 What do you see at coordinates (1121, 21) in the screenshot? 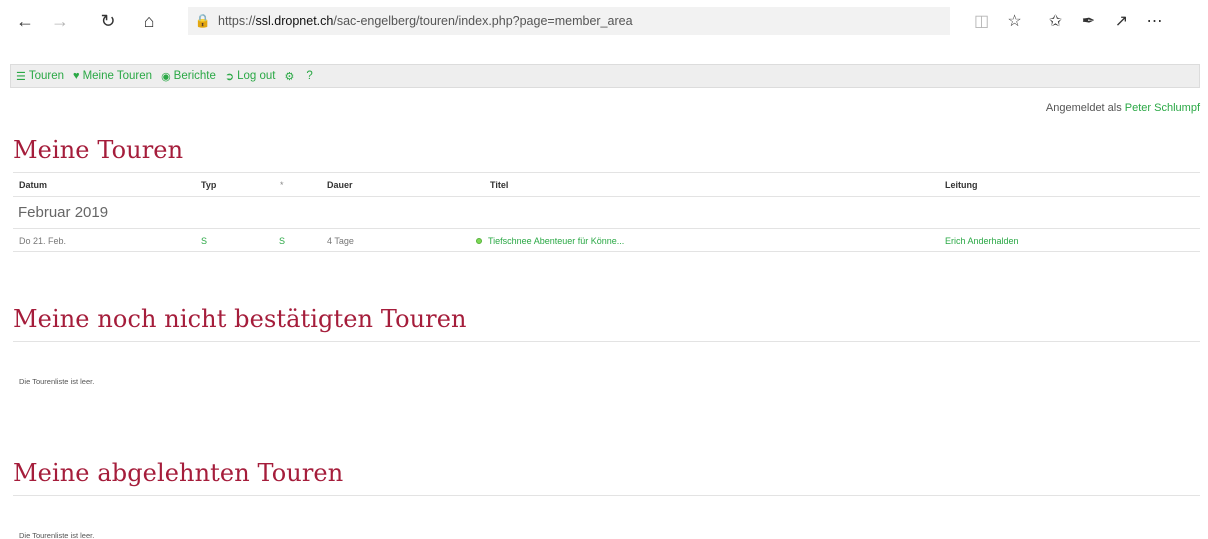
I see `share-icon: ↗` at bounding box center [1121, 21].